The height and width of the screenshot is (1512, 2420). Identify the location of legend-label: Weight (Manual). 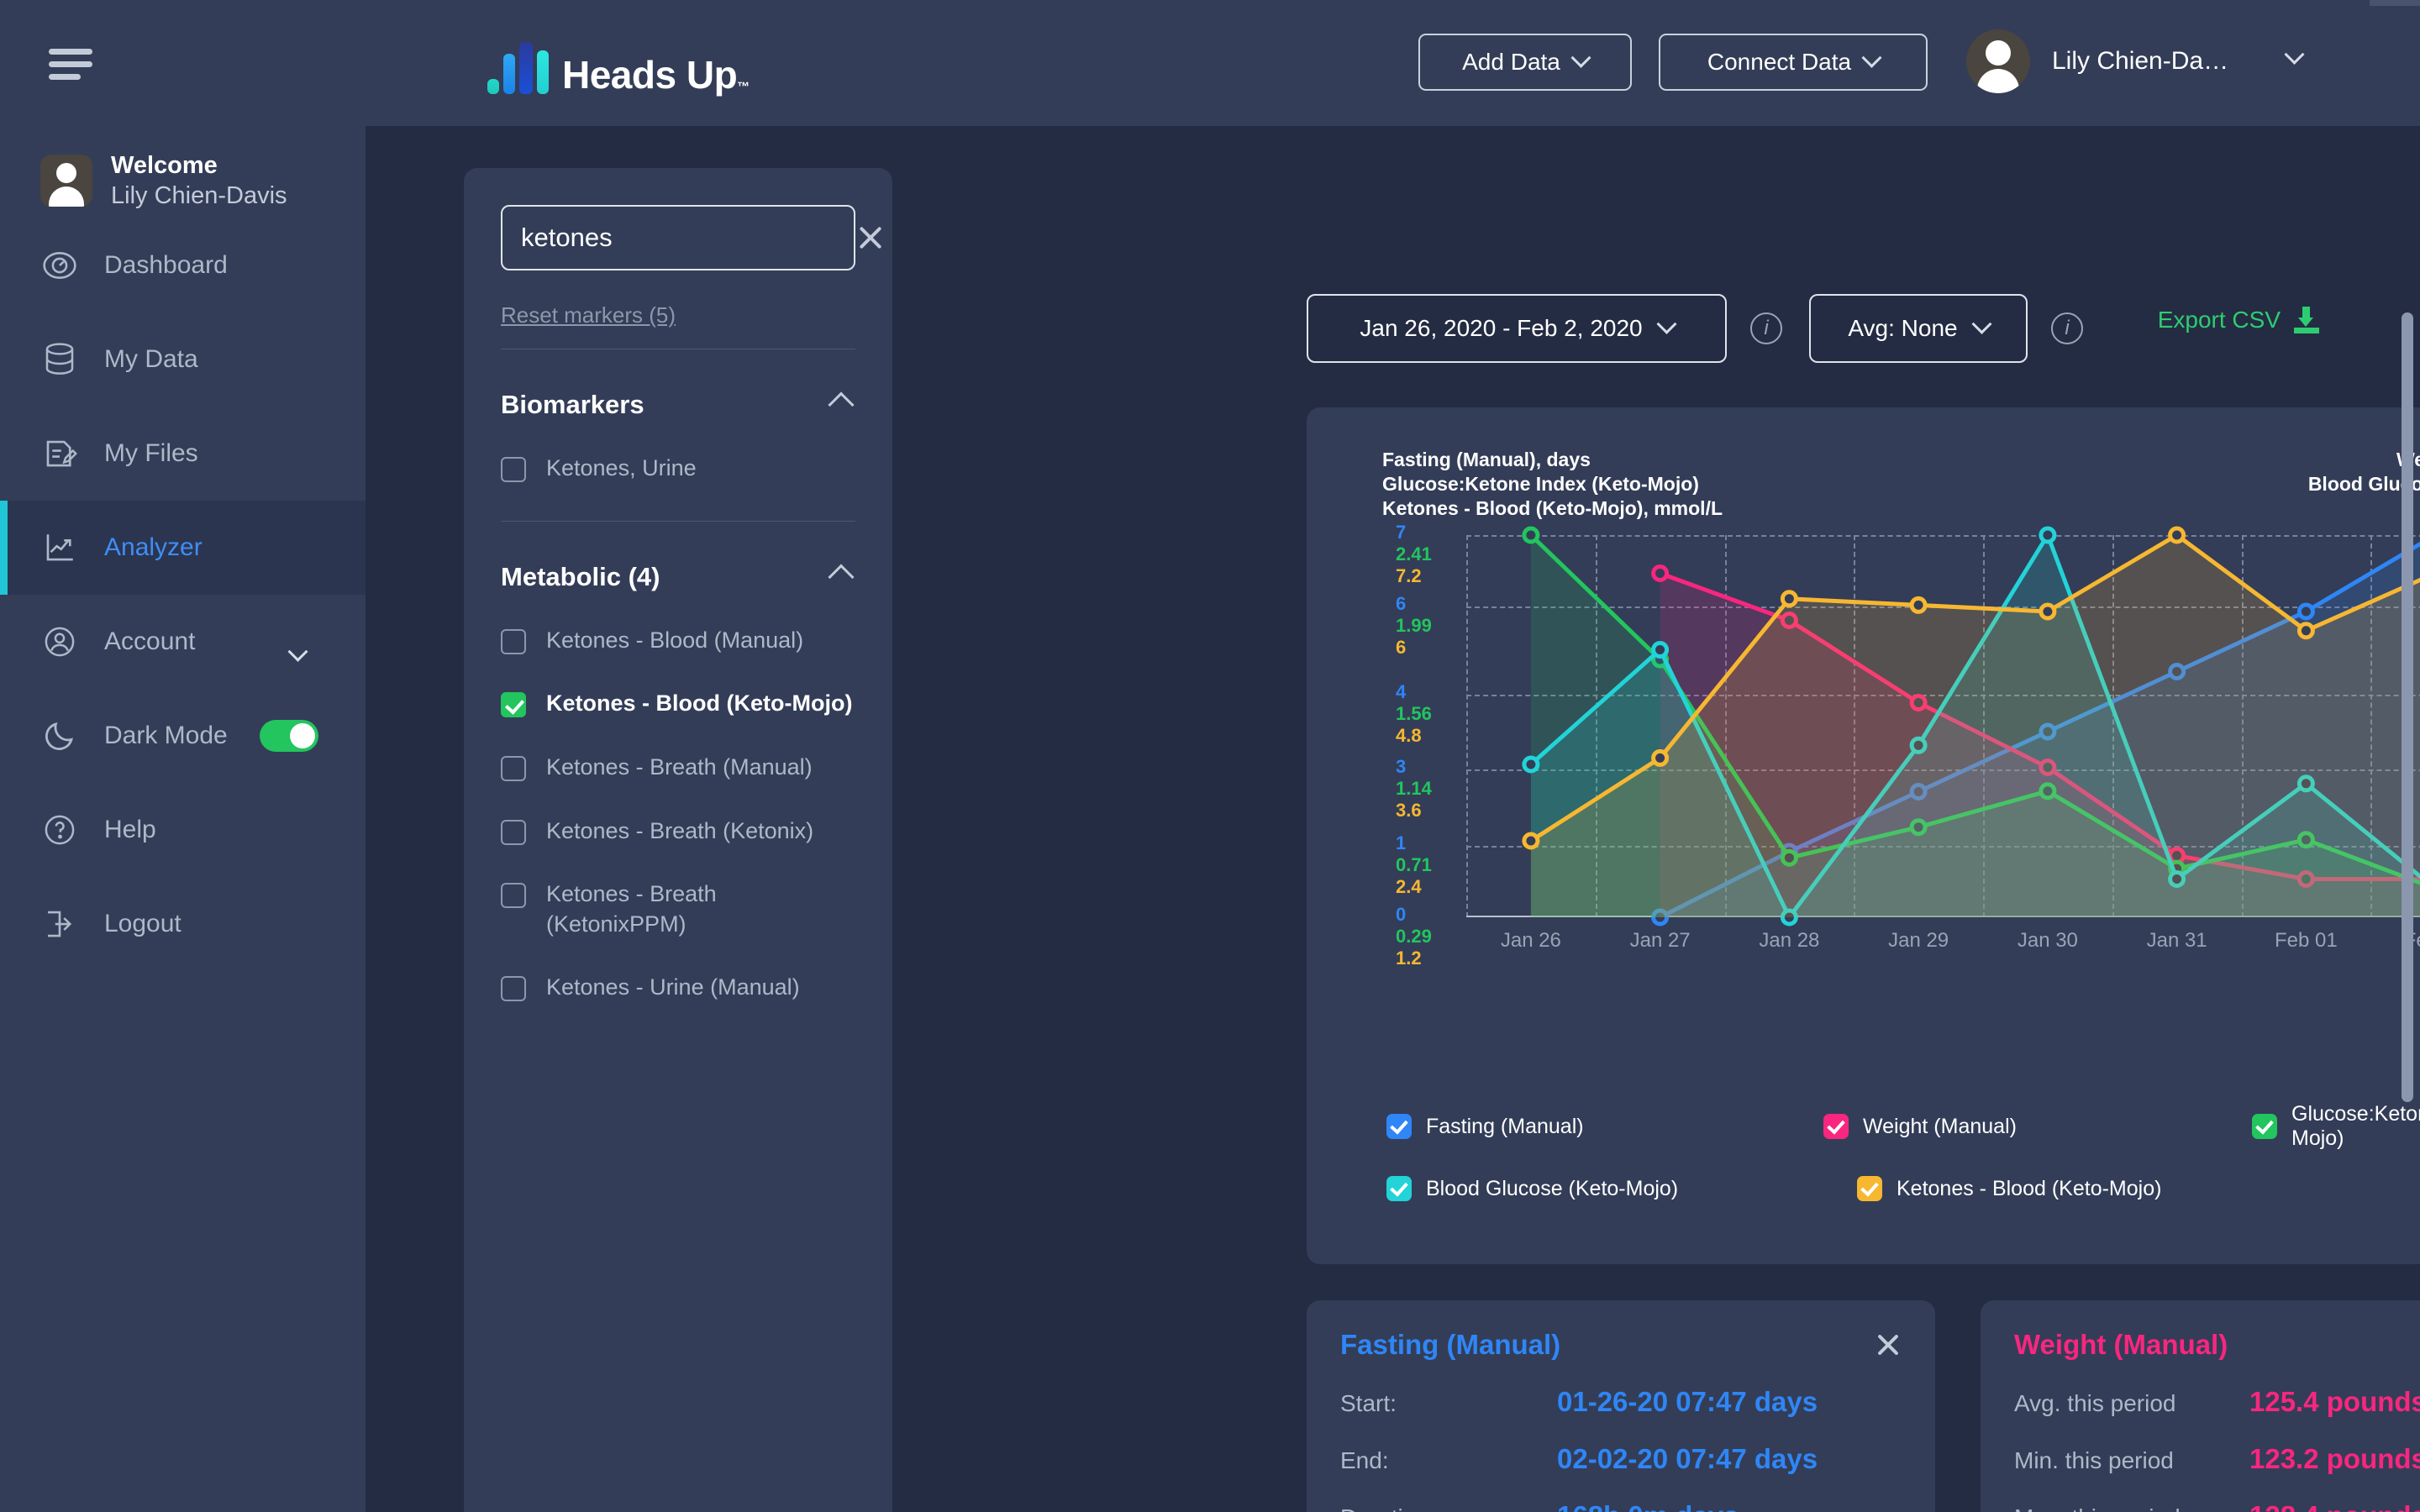
(1940, 1126).